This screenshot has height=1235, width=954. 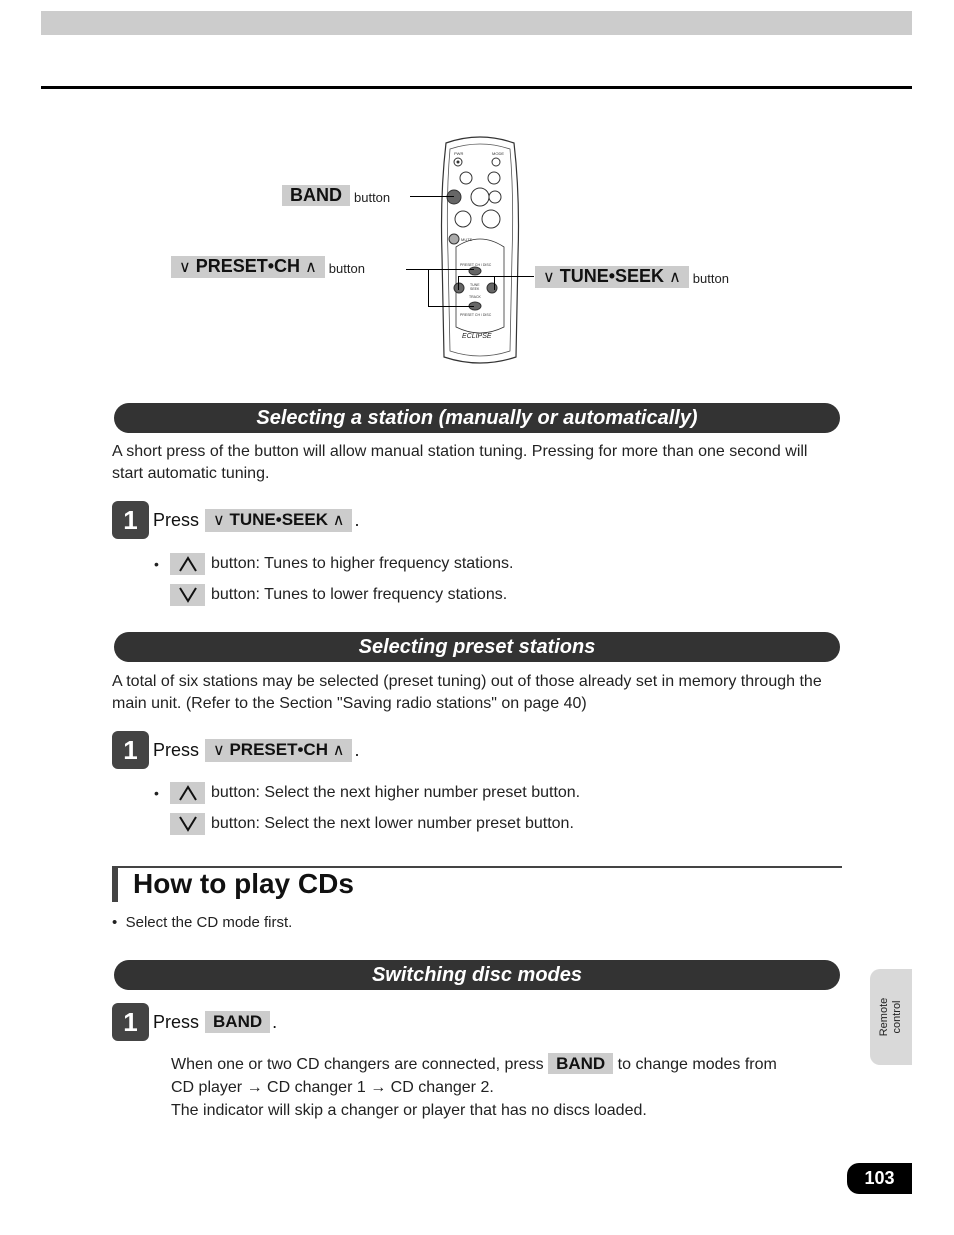 What do you see at coordinates (475, 297) in the screenshot?
I see `svg-text: TRACK` at bounding box center [475, 297].